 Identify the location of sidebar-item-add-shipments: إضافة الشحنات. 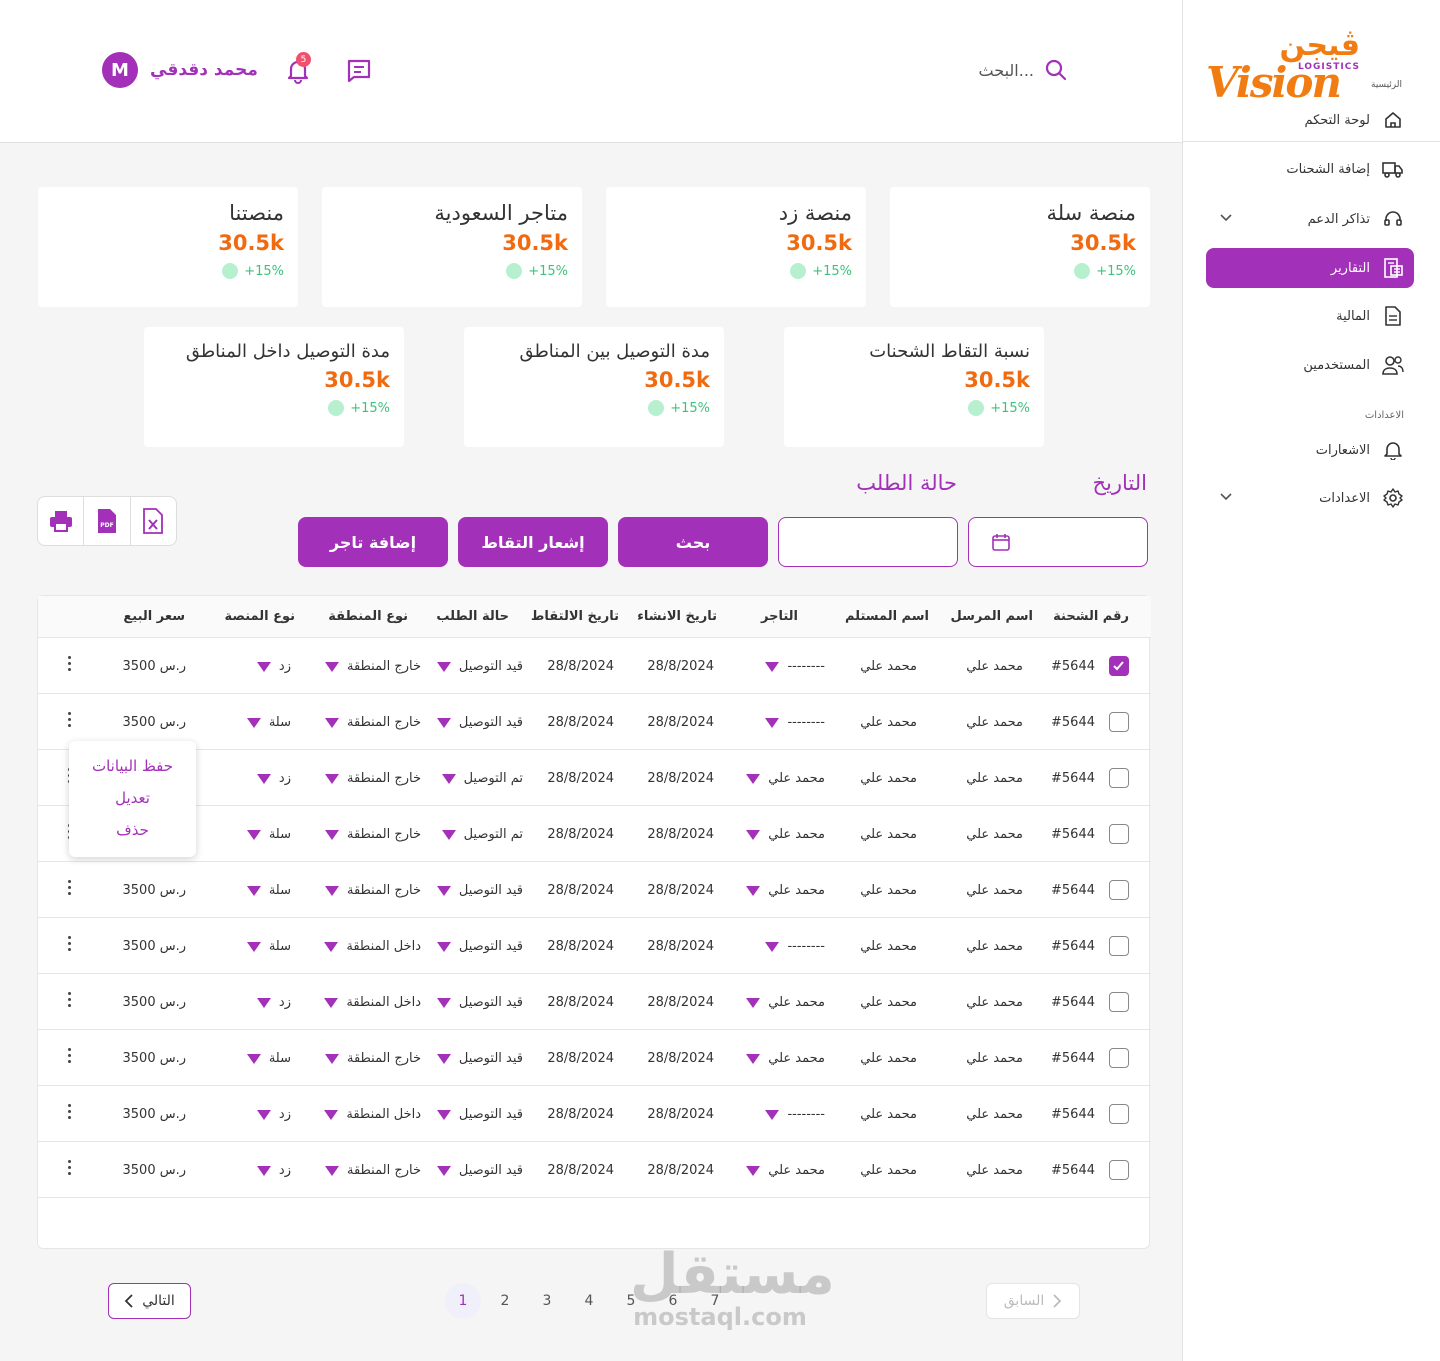
(1310, 169).